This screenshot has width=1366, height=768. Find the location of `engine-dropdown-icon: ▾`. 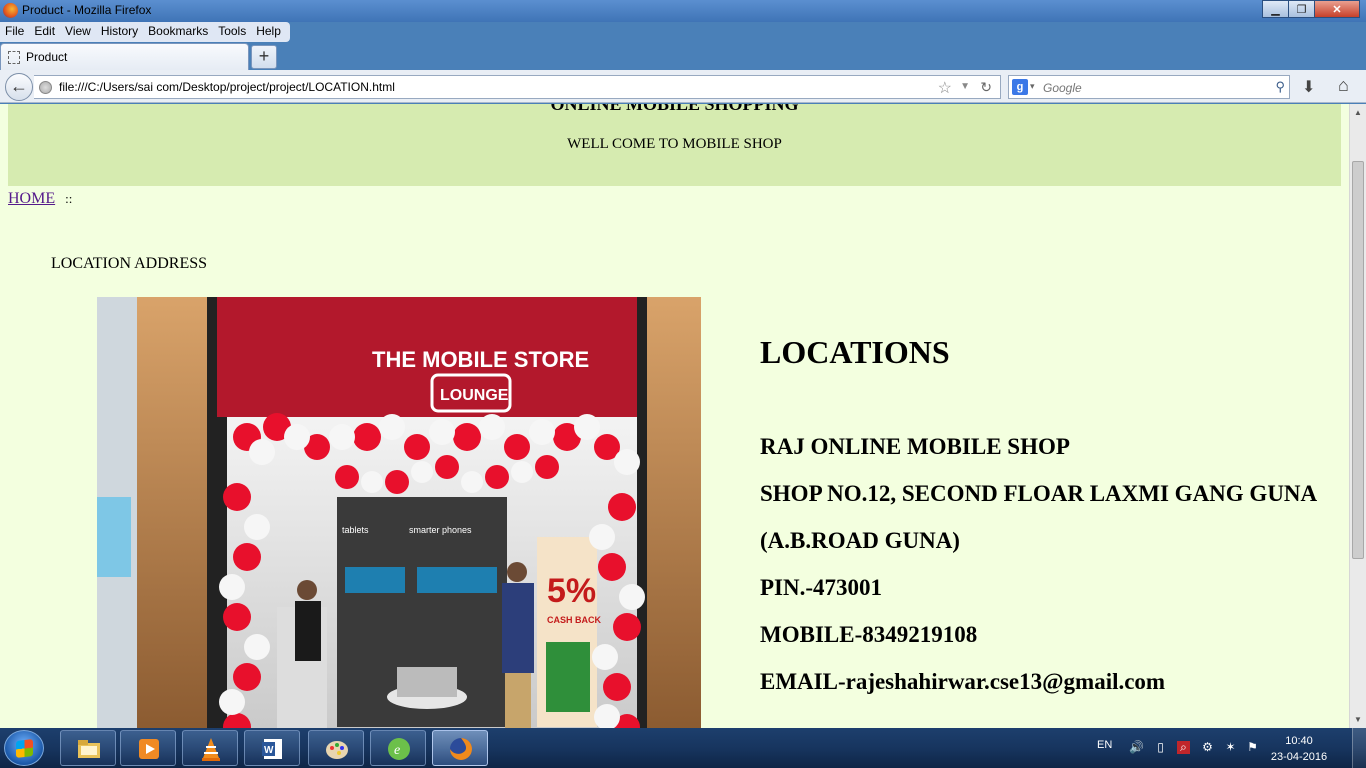

engine-dropdown-icon: ▾ is located at coordinates (1032, 86).